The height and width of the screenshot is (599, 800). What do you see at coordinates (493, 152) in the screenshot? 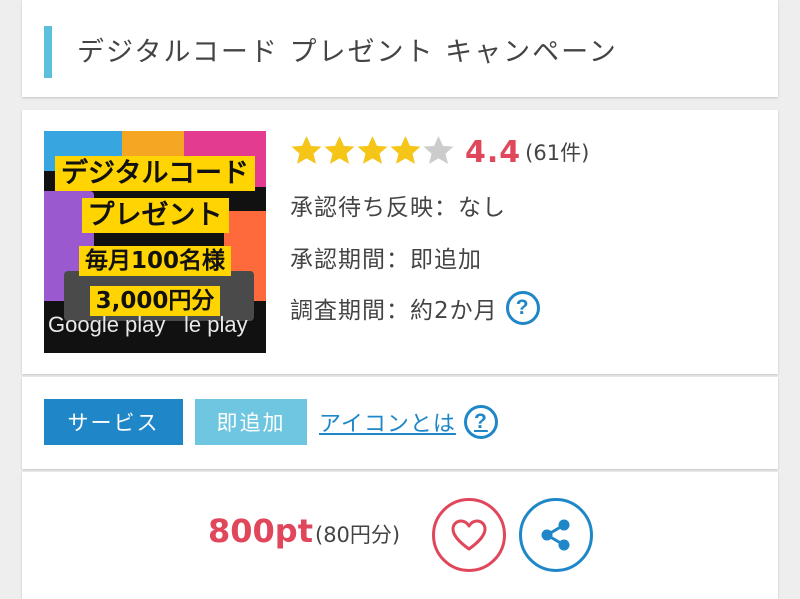
I see `rating-value: 4.4` at bounding box center [493, 152].